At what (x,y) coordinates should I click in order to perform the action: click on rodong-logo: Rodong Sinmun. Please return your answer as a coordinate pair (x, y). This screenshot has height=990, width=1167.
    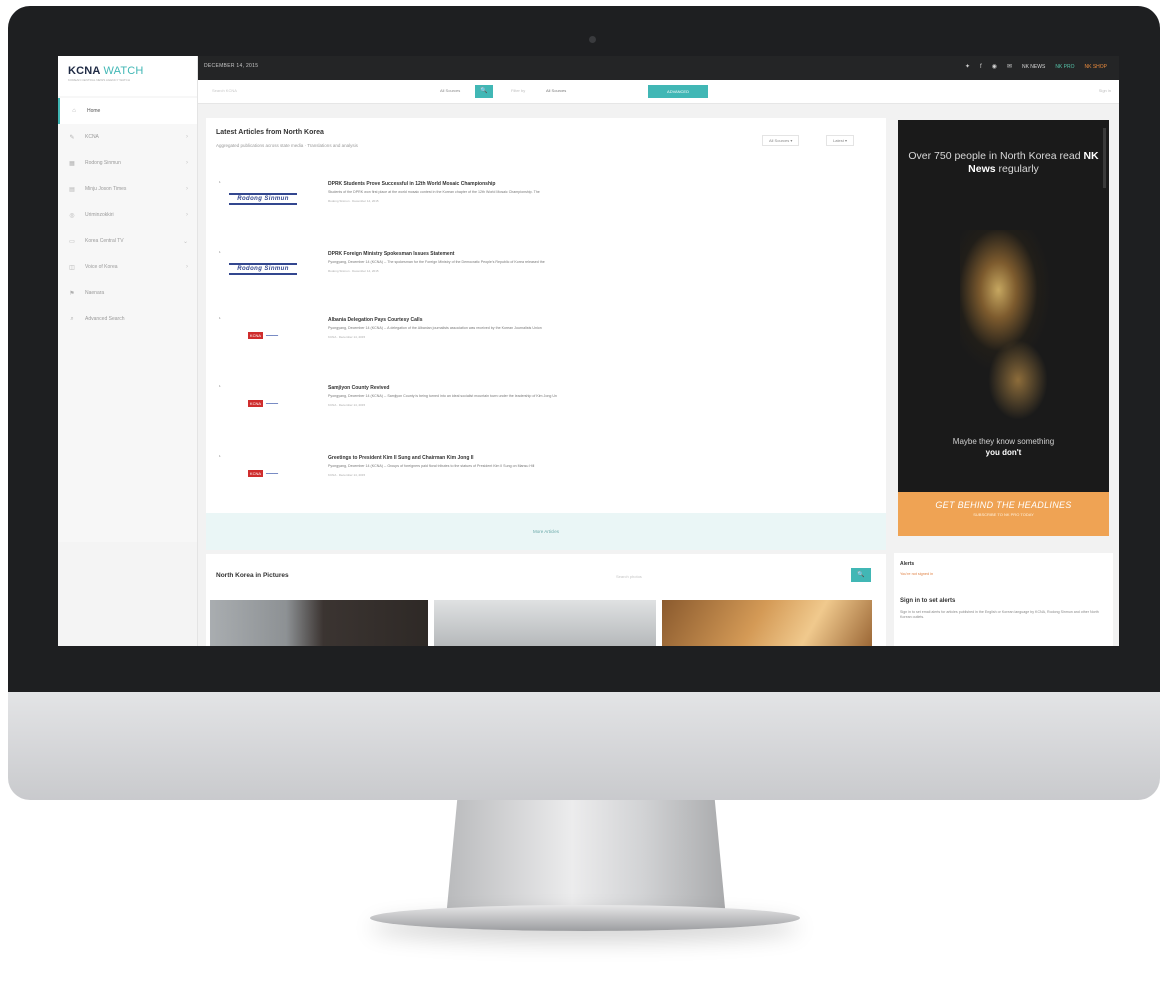
    Looking at the image, I should click on (263, 199).